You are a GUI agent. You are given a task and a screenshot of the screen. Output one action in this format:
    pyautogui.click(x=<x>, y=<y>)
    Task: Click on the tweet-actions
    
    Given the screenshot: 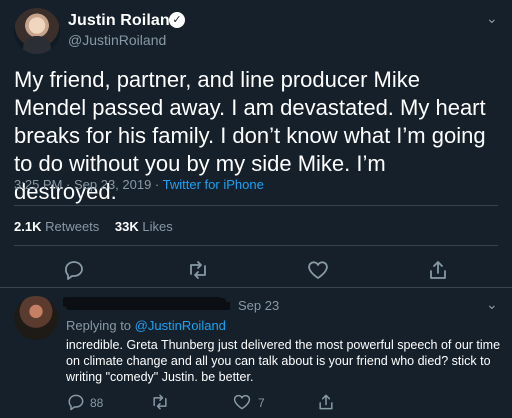 What is the action you would take?
    pyautogui.click(x=256, y=267)
    